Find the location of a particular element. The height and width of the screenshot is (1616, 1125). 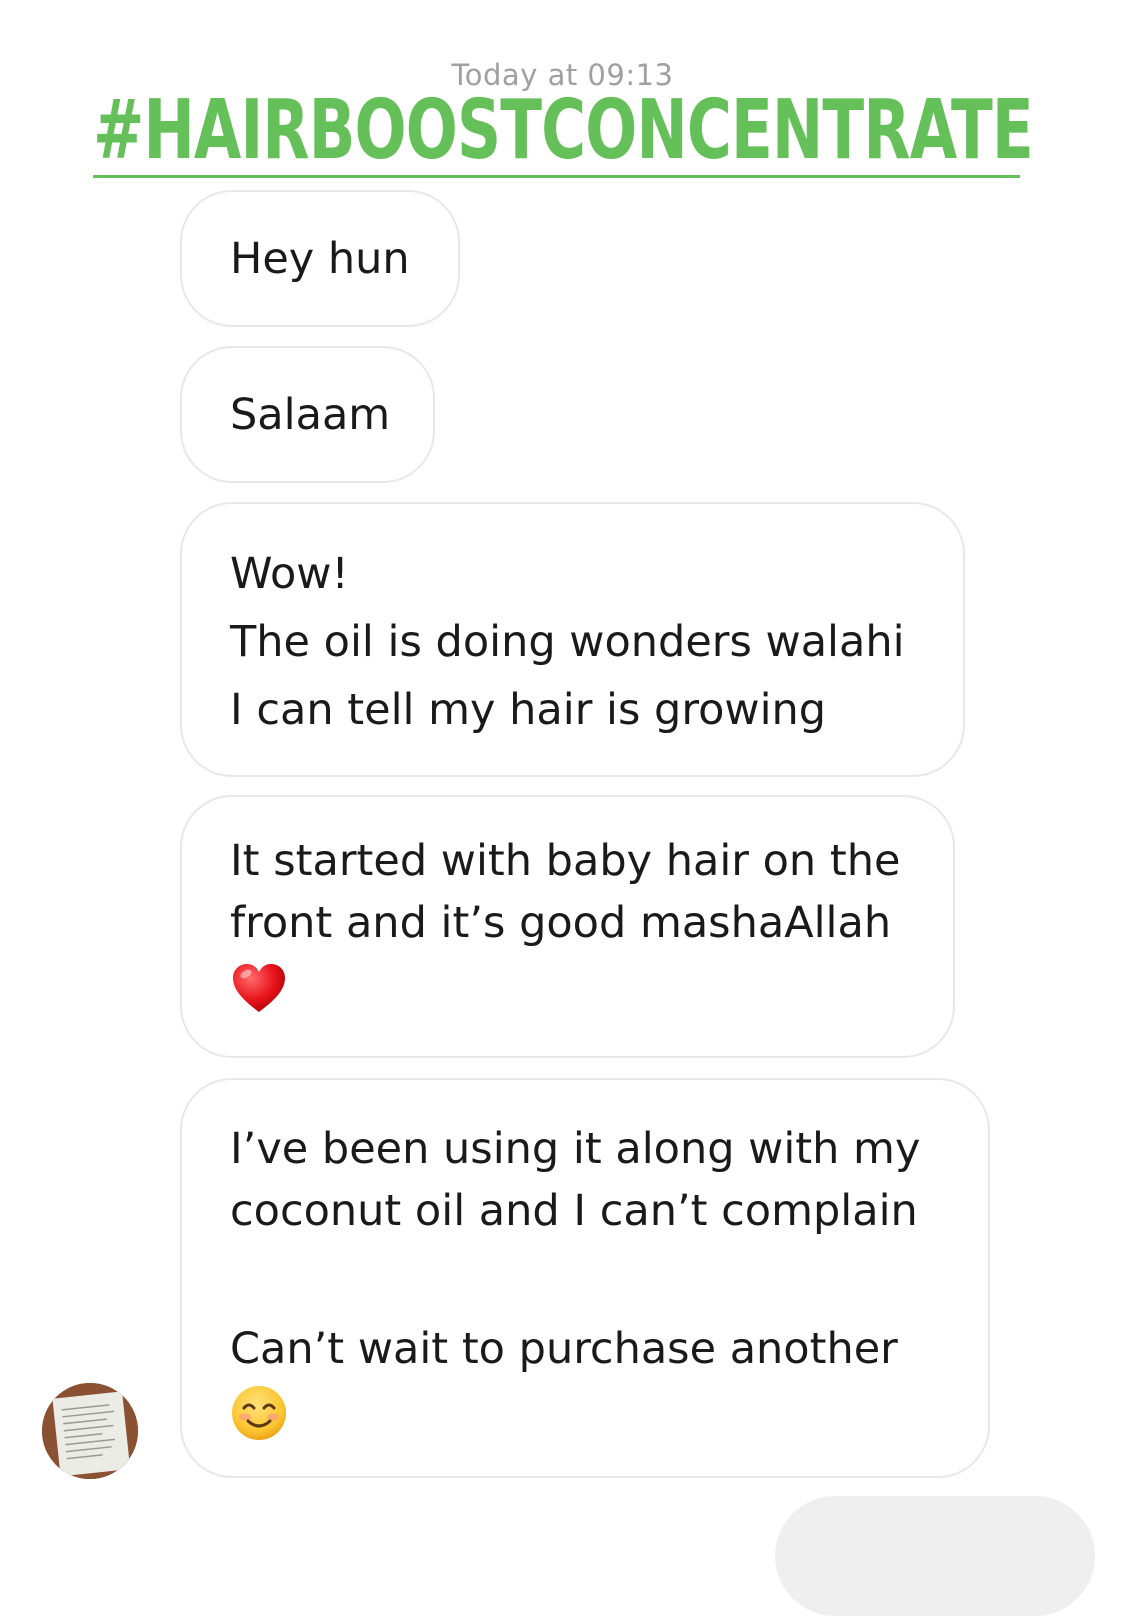

message-bubble: Salaam is located at coordinates (307, 414).